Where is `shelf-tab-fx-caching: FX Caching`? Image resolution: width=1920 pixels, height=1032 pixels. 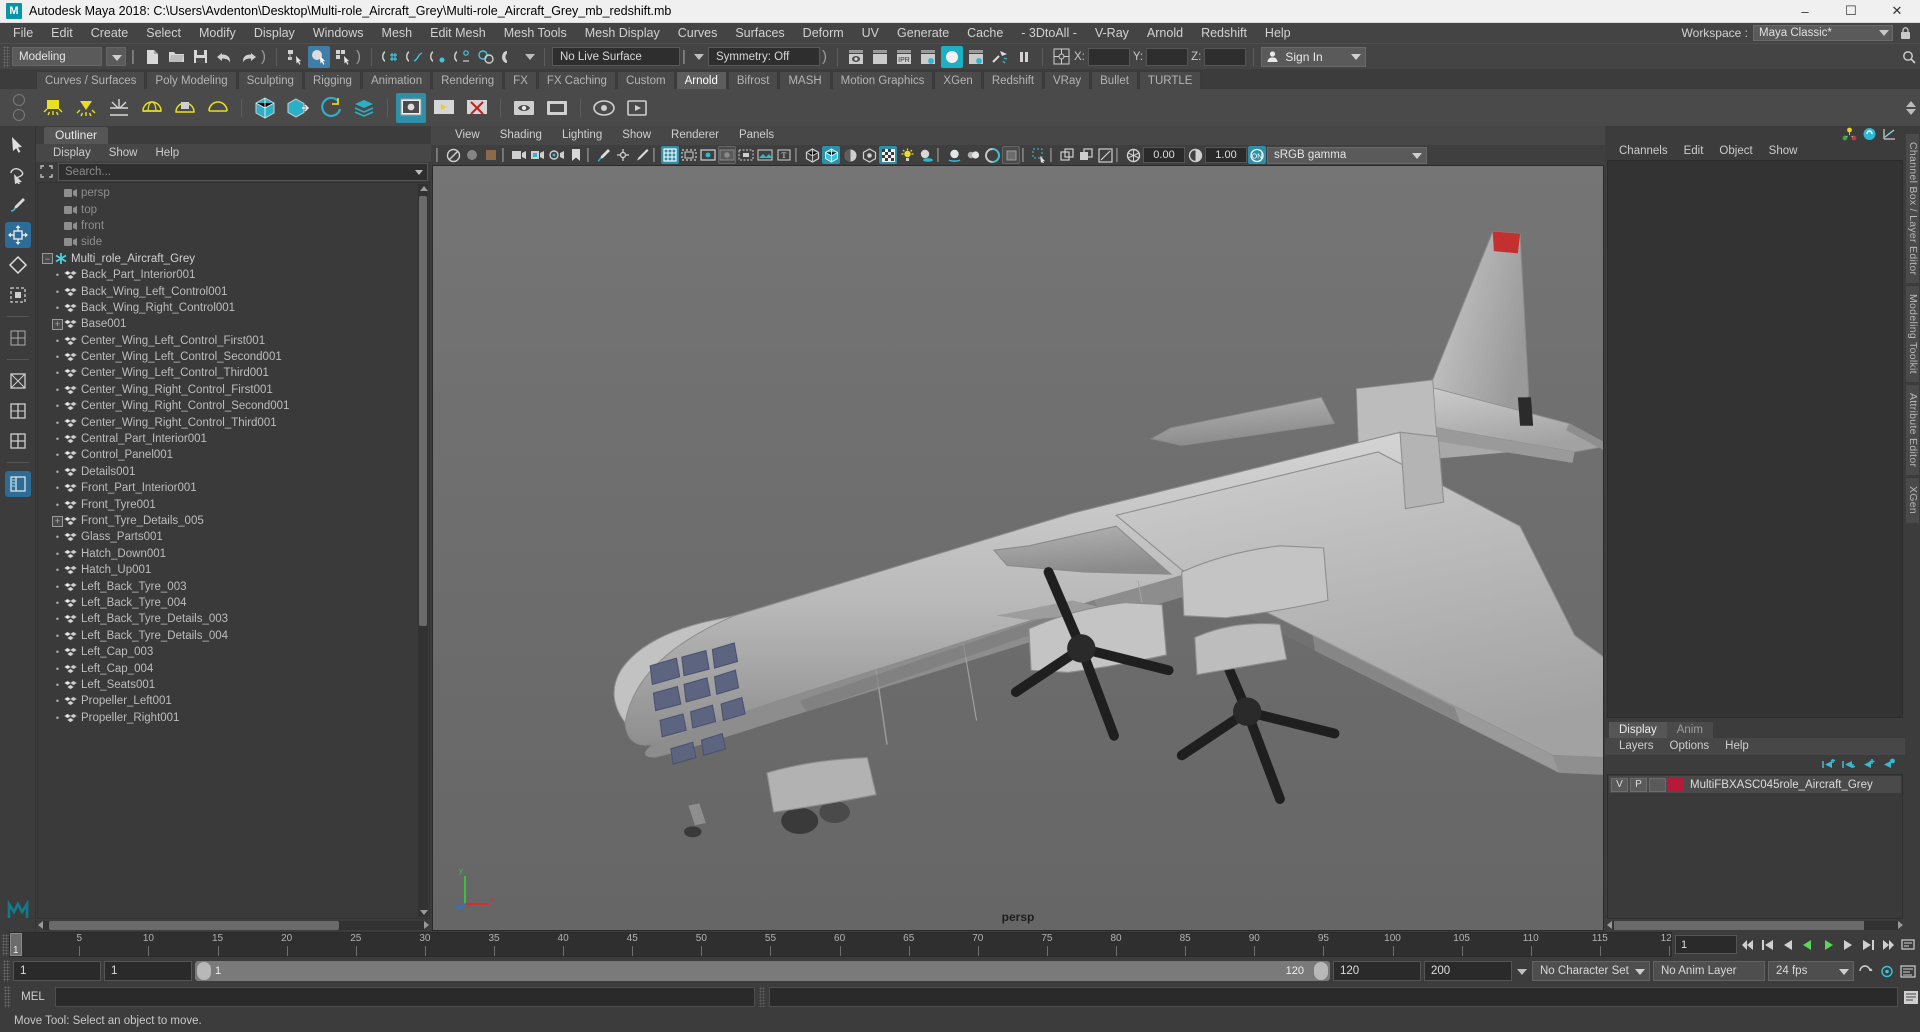
shelf-tab-fx-caching: FX Caching is located at coordinates (576, 80).